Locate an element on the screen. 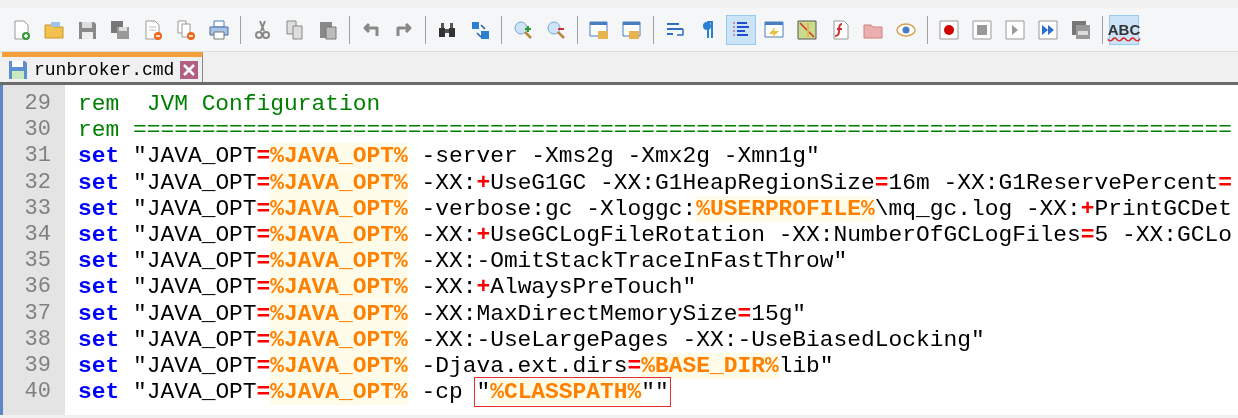 The image size is (1238, 418). code-line: set "JAVA_OPT=%JAVA_OPT% -XX:+AlwaysPreTouch" is located at coordinates (388, 287).